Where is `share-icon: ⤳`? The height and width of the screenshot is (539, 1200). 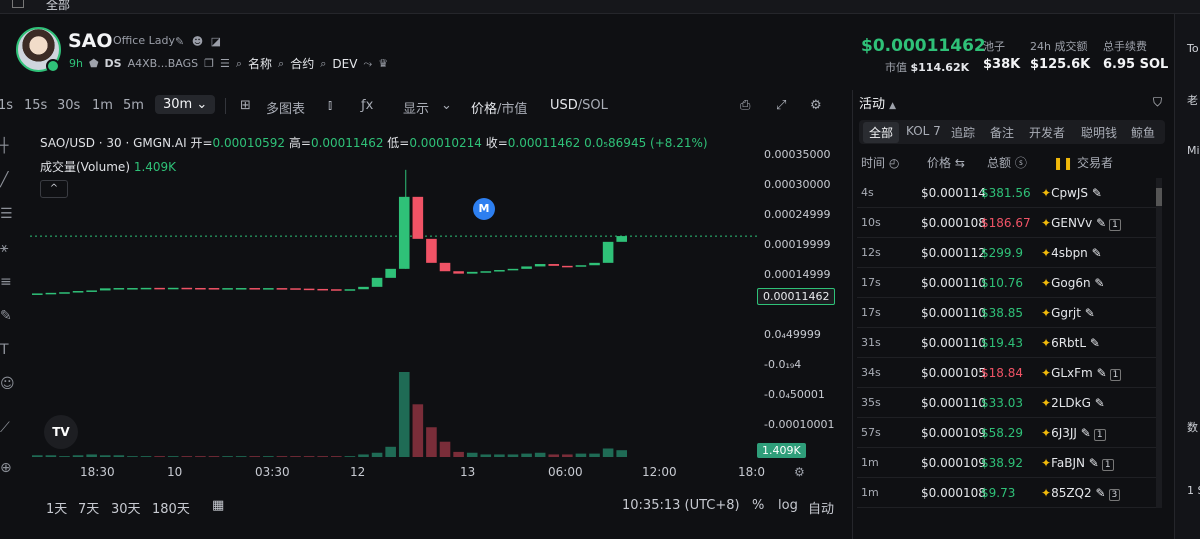 share-icon: ⤳ is located at coordinates (367, 64).